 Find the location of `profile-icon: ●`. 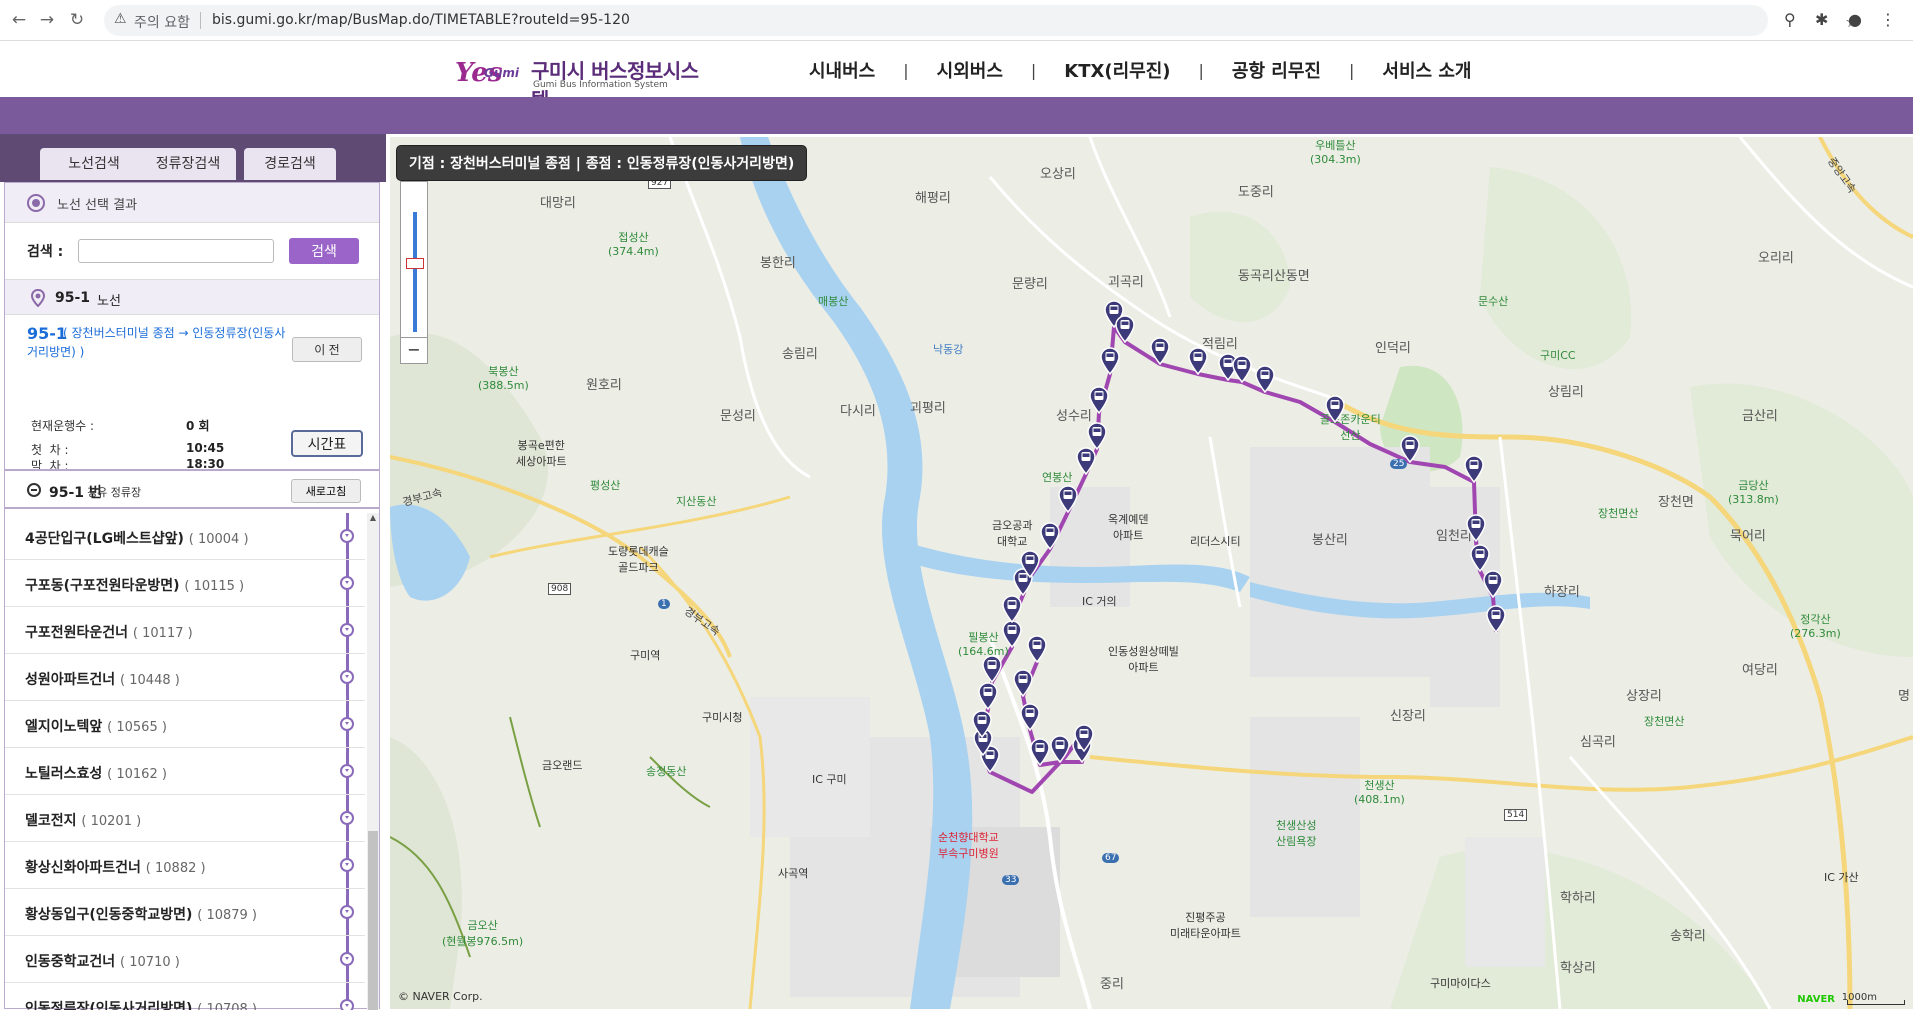

profile-icon: ● is located at coordinates (1855, 19).